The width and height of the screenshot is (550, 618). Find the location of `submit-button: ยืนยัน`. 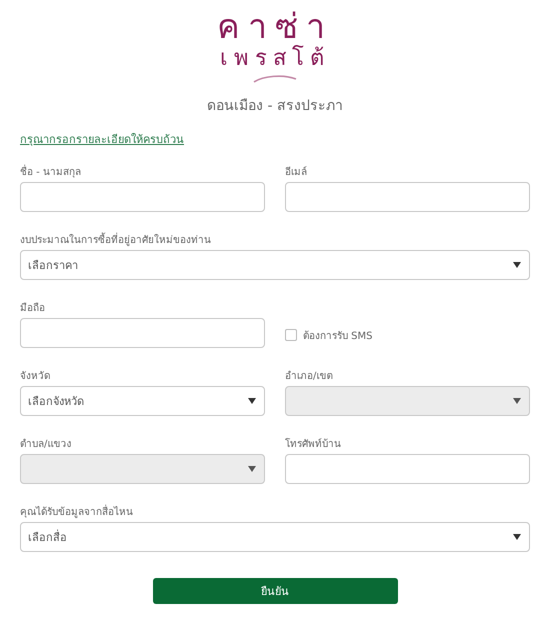

submit-button: ยืนยัน is located at coordinates (275, 591).